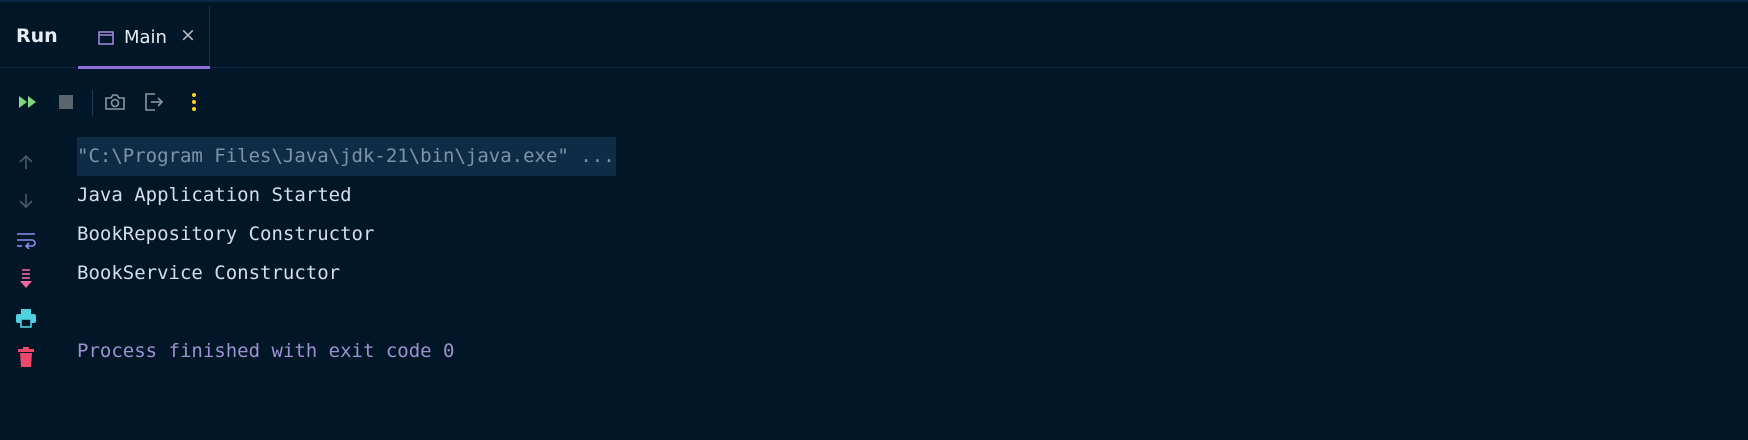 The image size is (1748, 440). I want to click on more-vertical-icon, so click(194, 102).